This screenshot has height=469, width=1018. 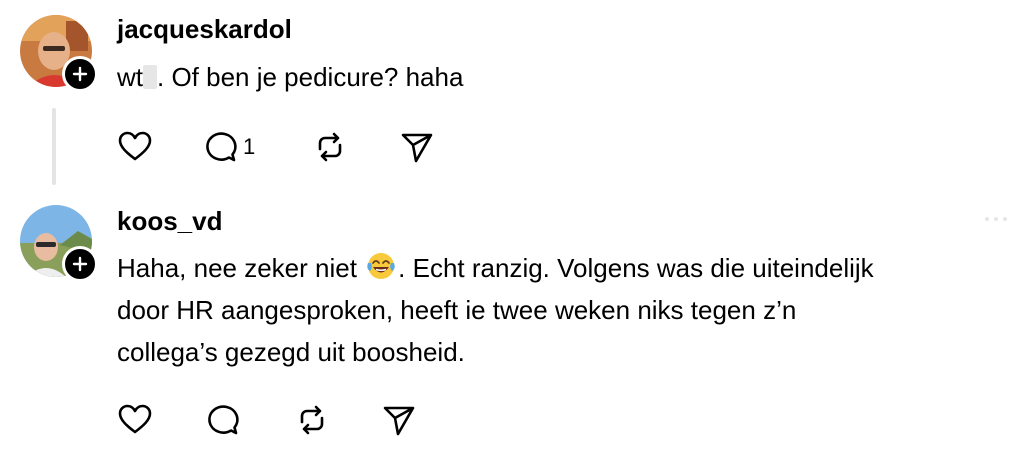 What do you see at coordinates (237, 268) in the screenshot?
I see `comment-text-start: Haha, nee zeker niet` at bounding box center [237, 268].